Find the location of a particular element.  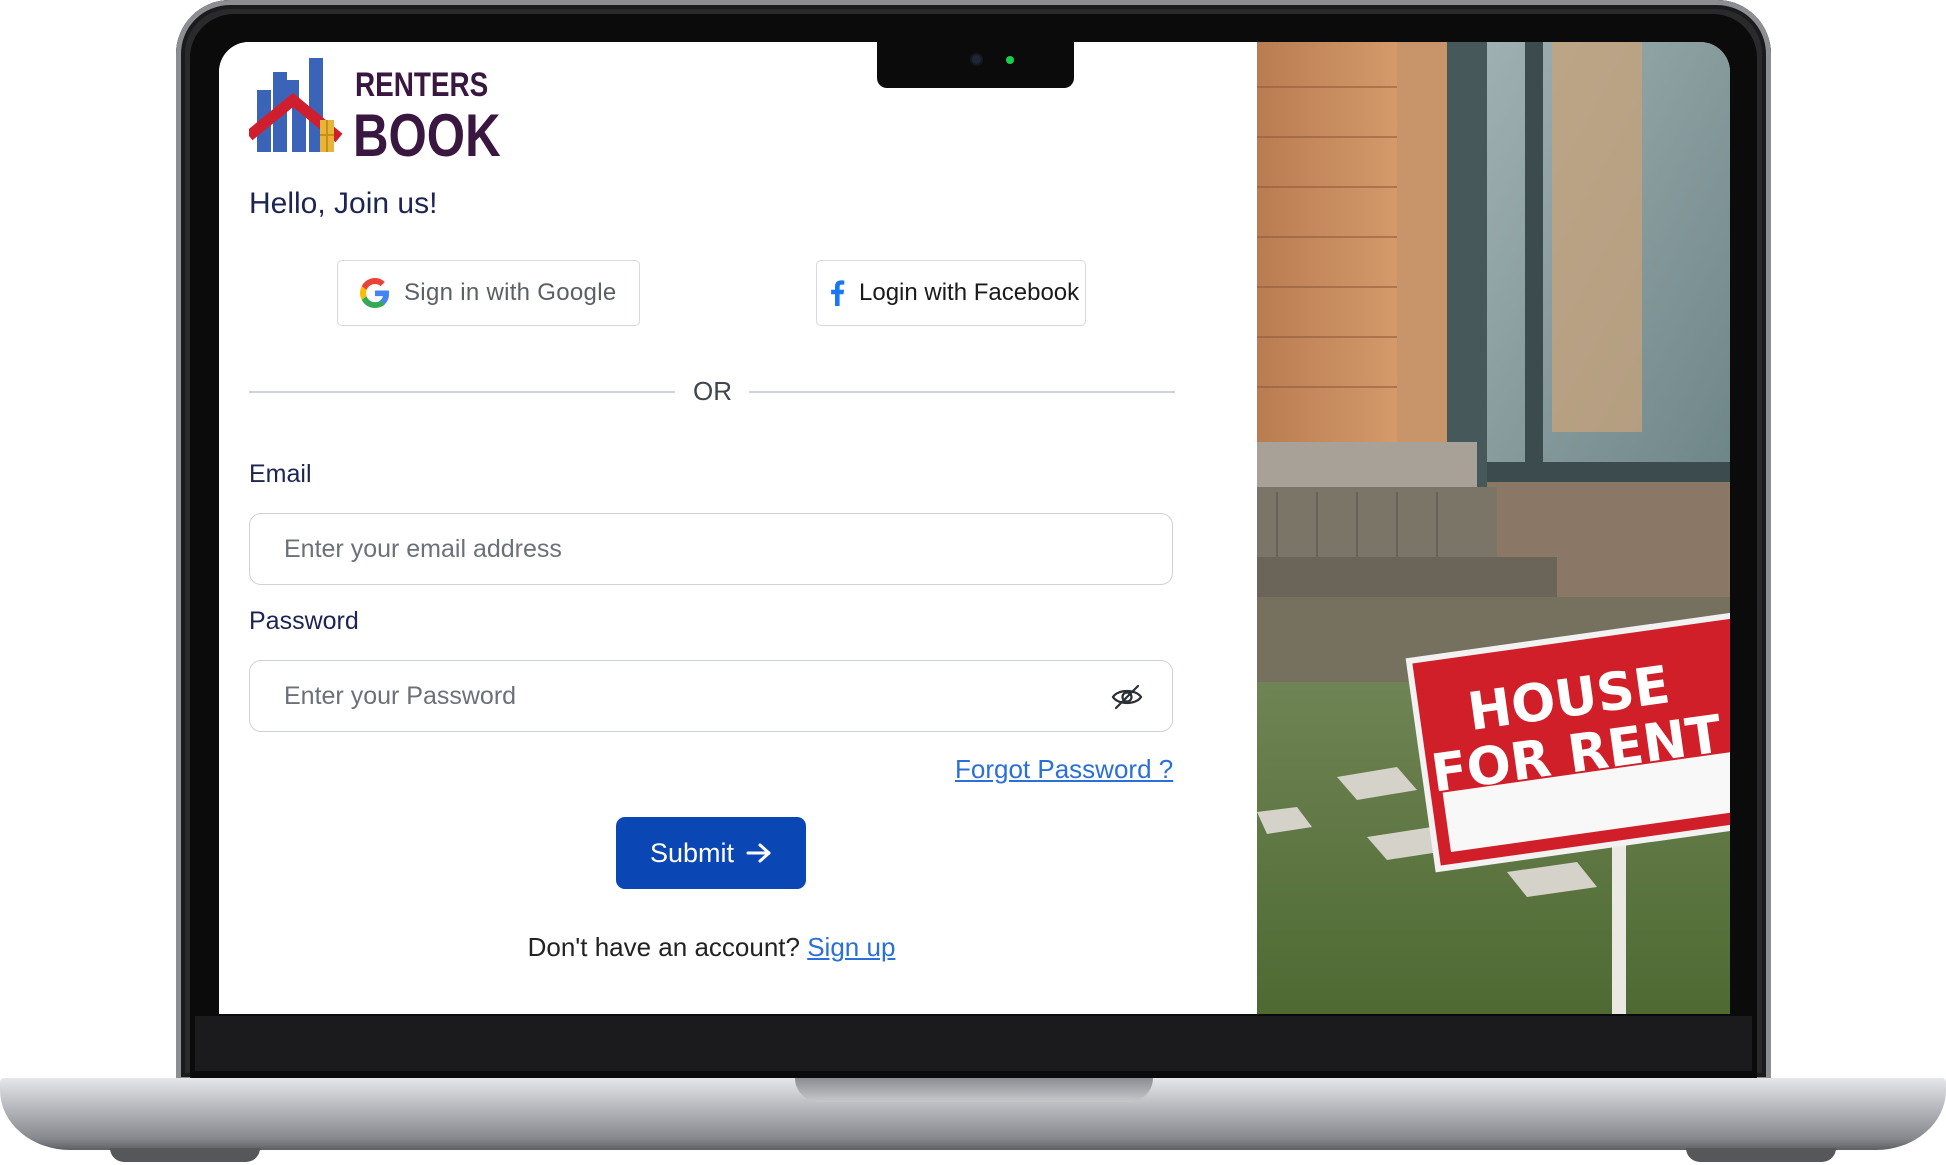

submit-button-label: Submit is located at coordinates (692, 852).